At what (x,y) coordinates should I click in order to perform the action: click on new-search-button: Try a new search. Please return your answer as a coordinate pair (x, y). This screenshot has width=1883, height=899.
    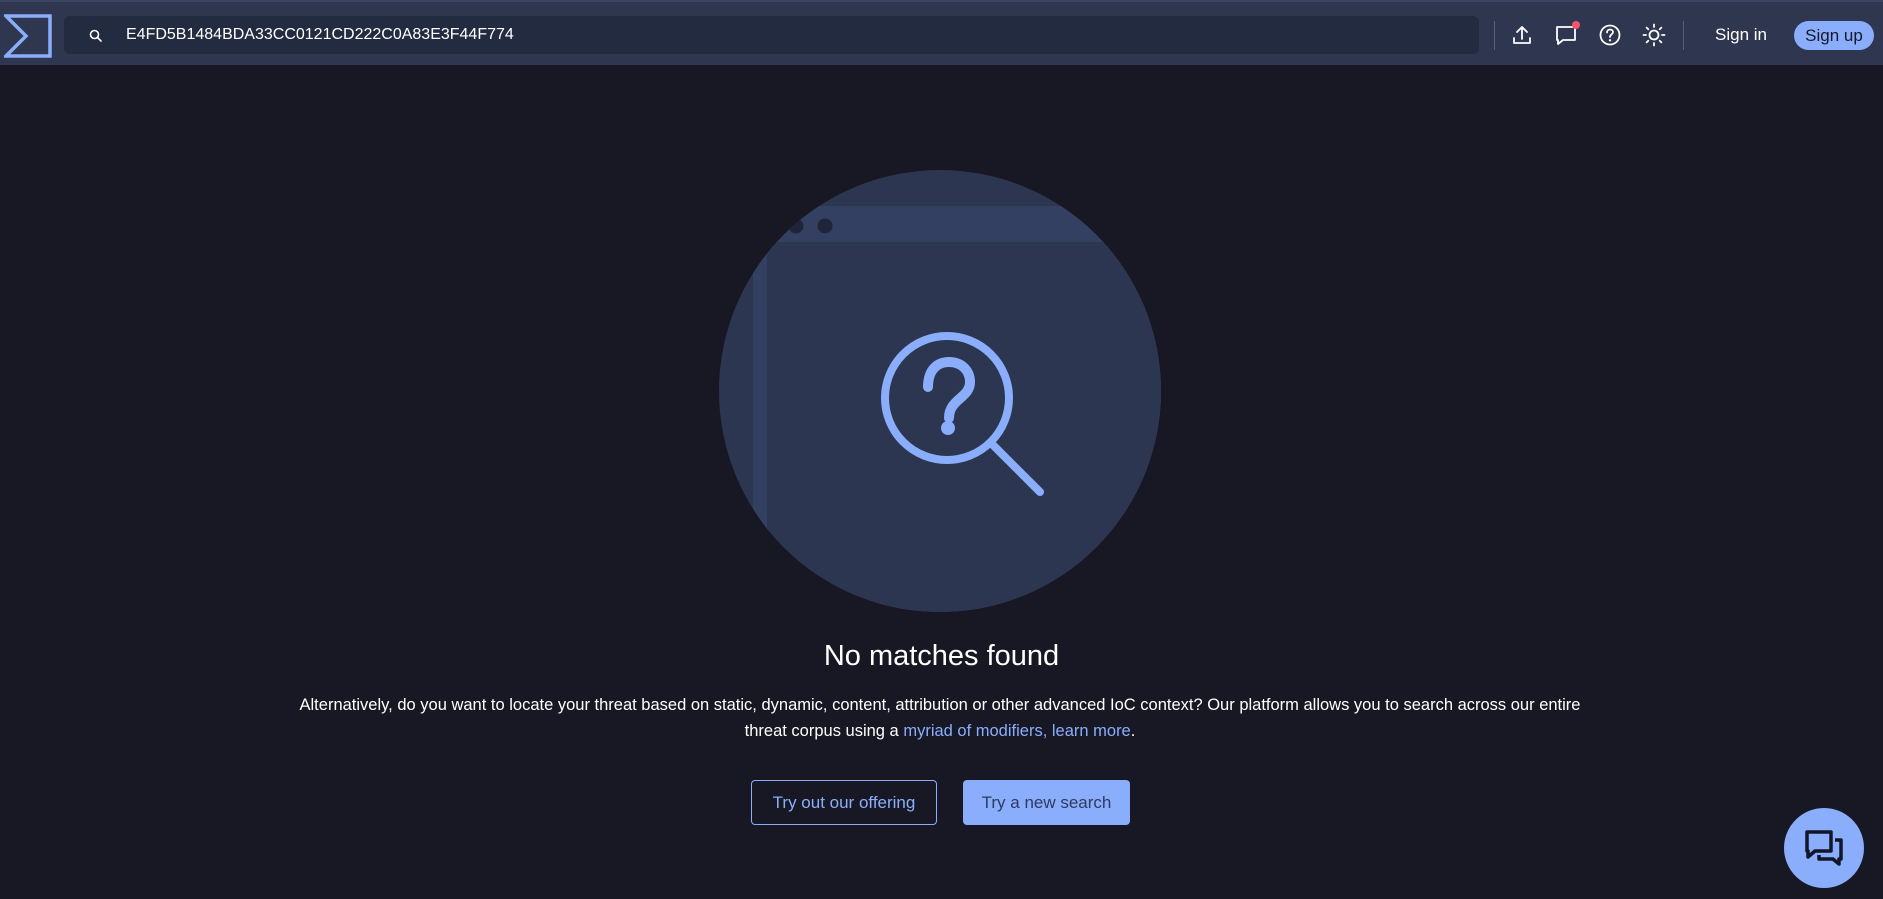
    Looking at the image, I should click on (1046, 802).